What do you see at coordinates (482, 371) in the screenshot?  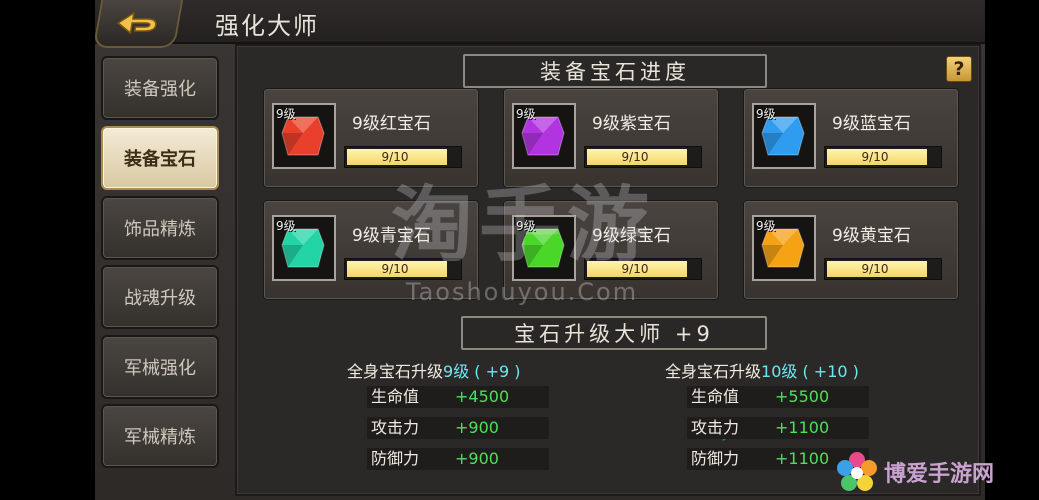 I see `current-level-value: 9级 ( +9 )` at bounding box center [482, 371].